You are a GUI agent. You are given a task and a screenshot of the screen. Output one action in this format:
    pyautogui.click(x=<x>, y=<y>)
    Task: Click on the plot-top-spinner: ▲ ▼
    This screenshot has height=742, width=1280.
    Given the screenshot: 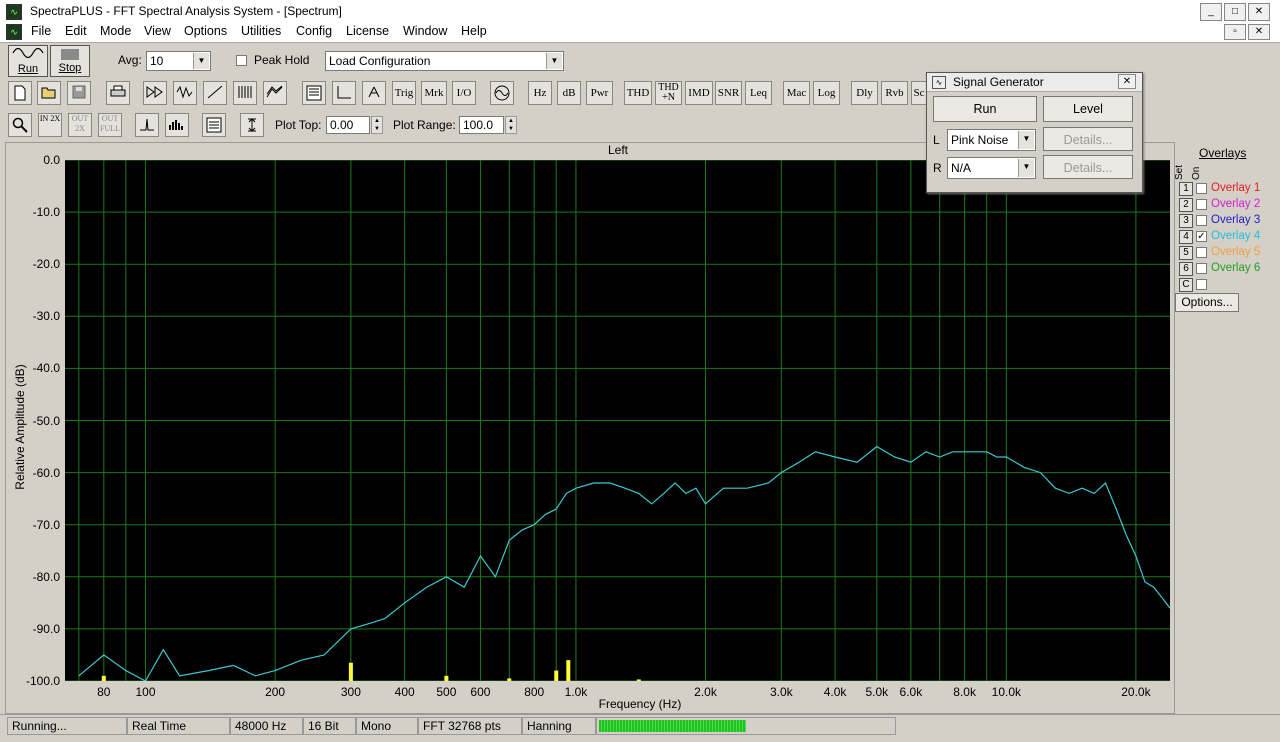 What is the action you would take?
    pyautogui.click(x=377, y=125)
    